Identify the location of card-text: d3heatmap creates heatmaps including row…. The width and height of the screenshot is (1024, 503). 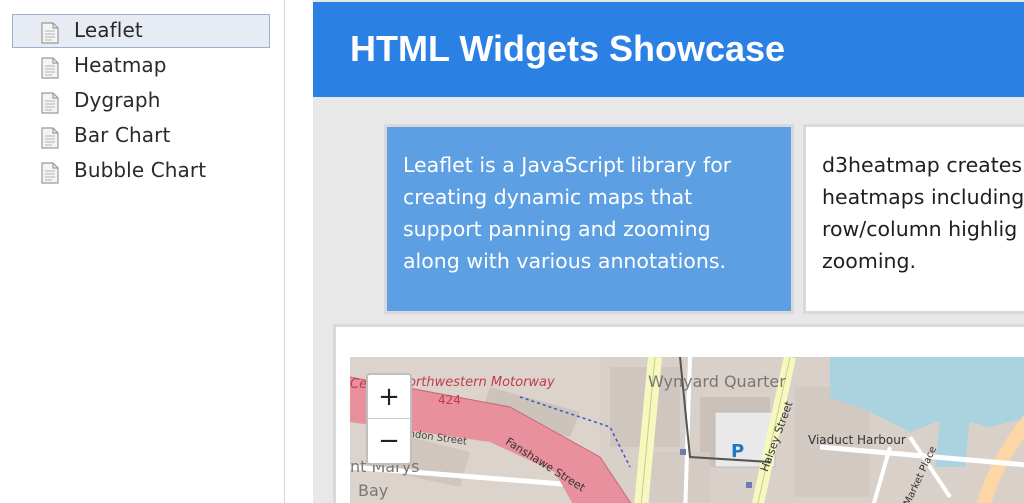
(923, 213).